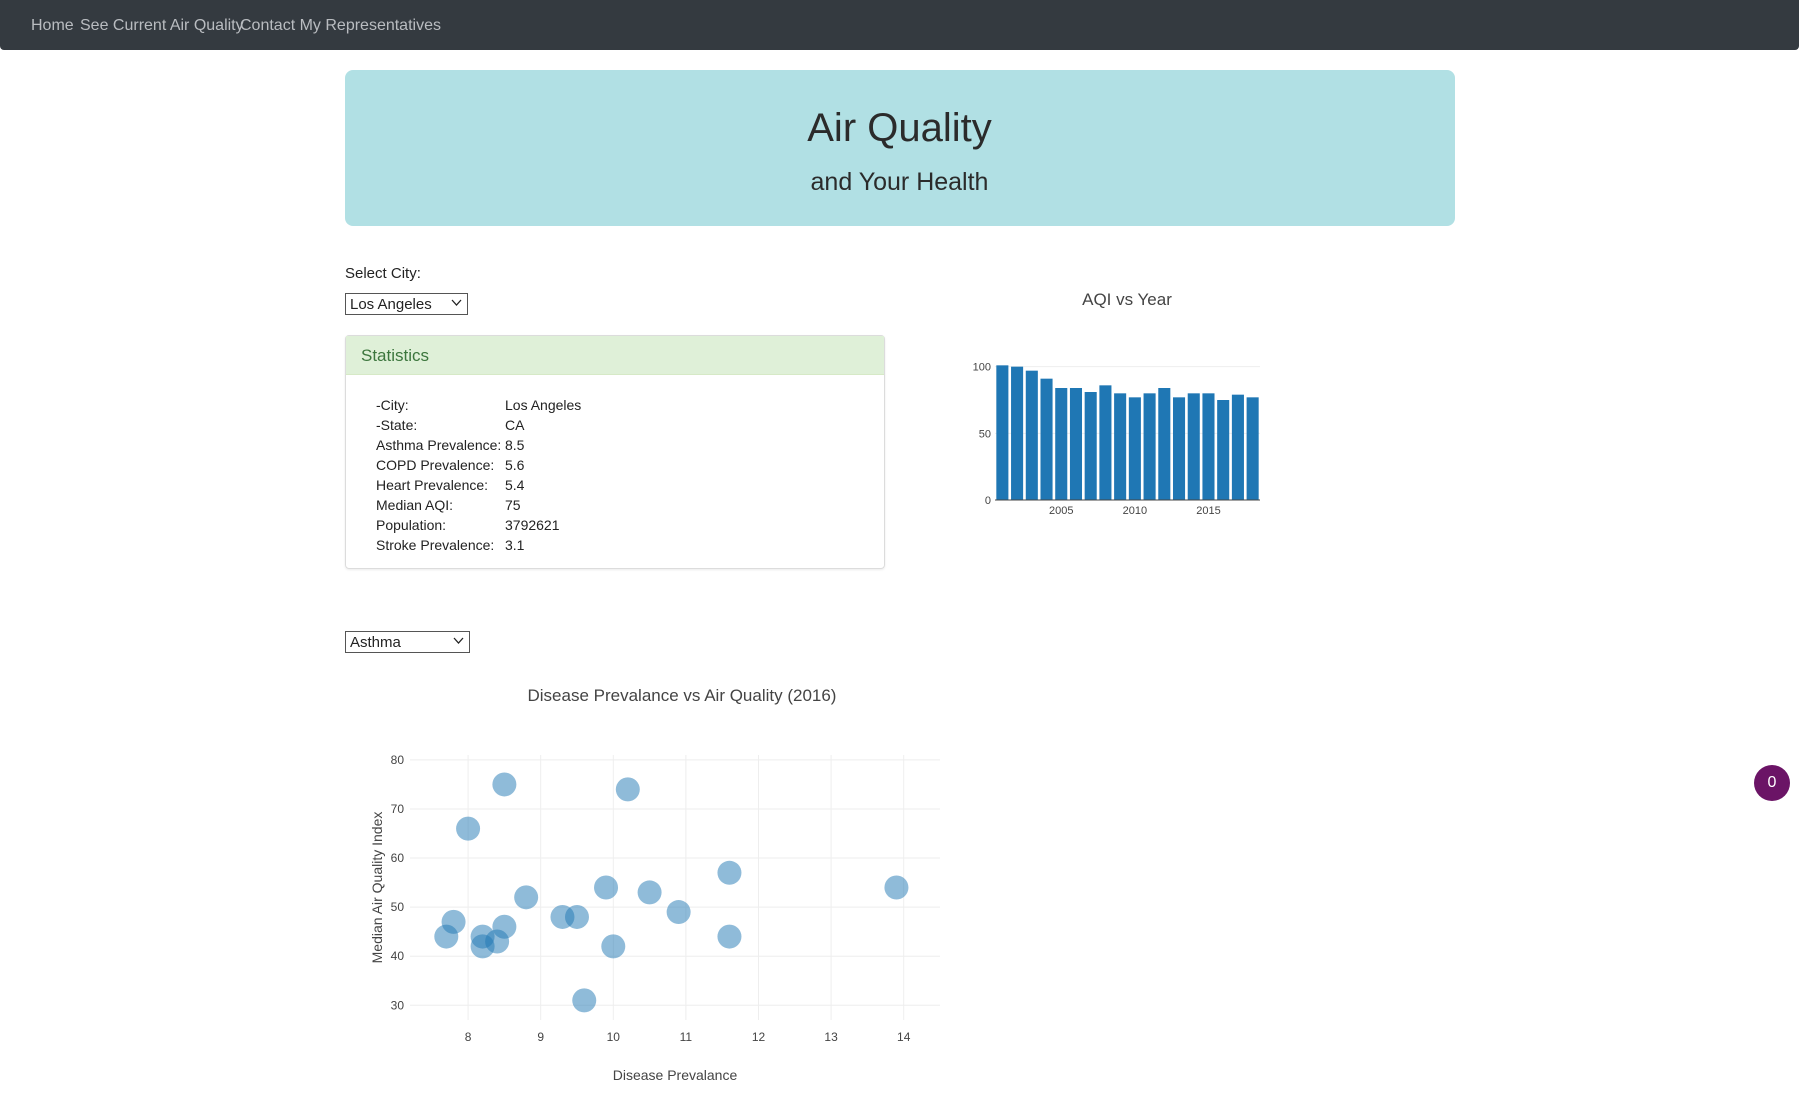 Image resolution: width=1799 pixels, height=1103 pixels. Describe the element at coordinates (1135, 511) in the screenshot. I see `bar-xtick-label: 2010` at that location.